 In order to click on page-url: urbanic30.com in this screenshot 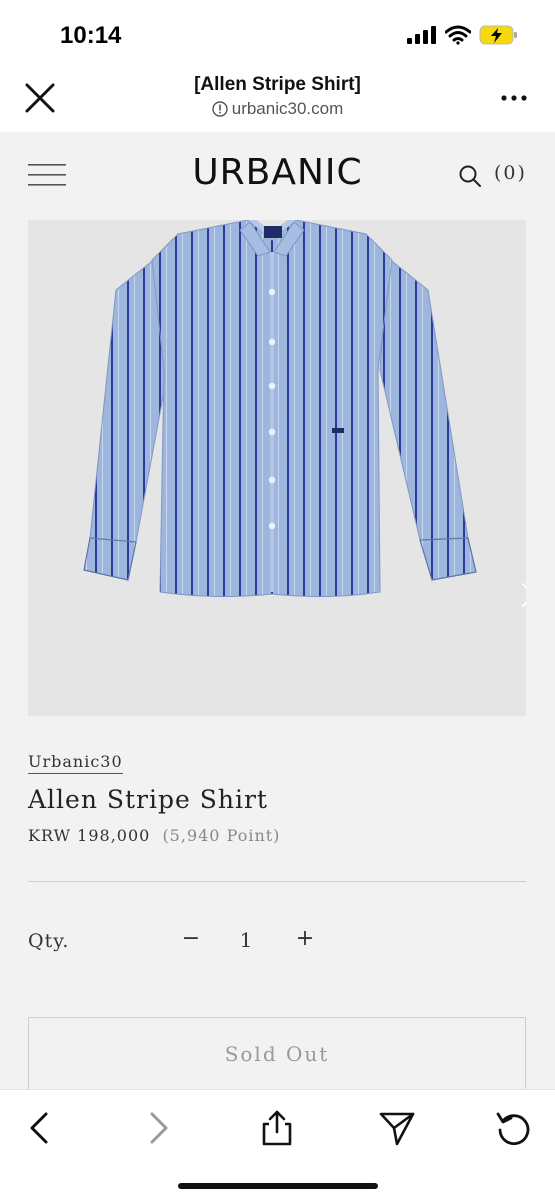, I will do `click(277, 109)`.